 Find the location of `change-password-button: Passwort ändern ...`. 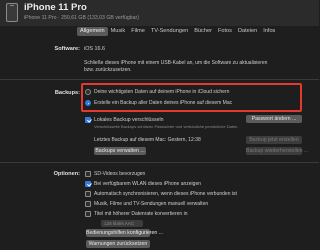

change-password-button: Passwort ändern ... is located at coordinates (274, 119).